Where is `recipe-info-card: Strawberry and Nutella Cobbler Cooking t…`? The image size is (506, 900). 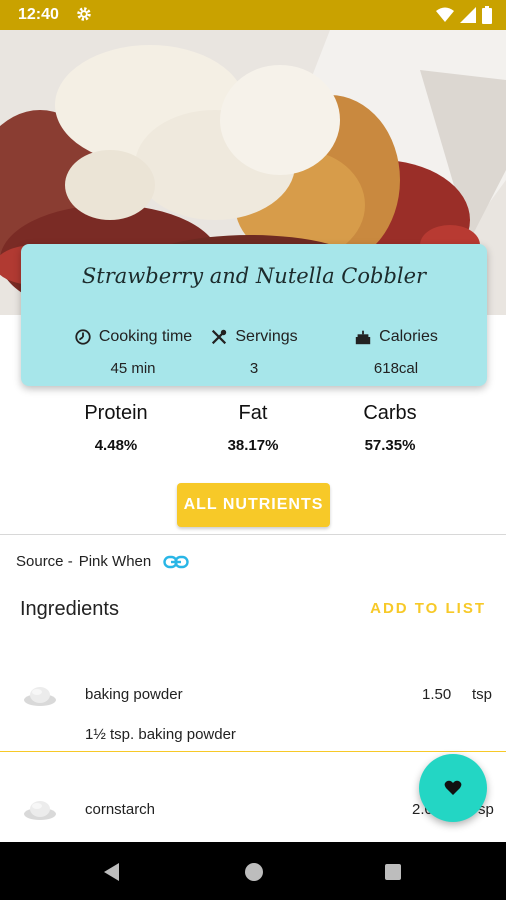
recipe-info-card: Strawberry and Nutella Cobbler Cooking t… is located at coordinates (254, 315).